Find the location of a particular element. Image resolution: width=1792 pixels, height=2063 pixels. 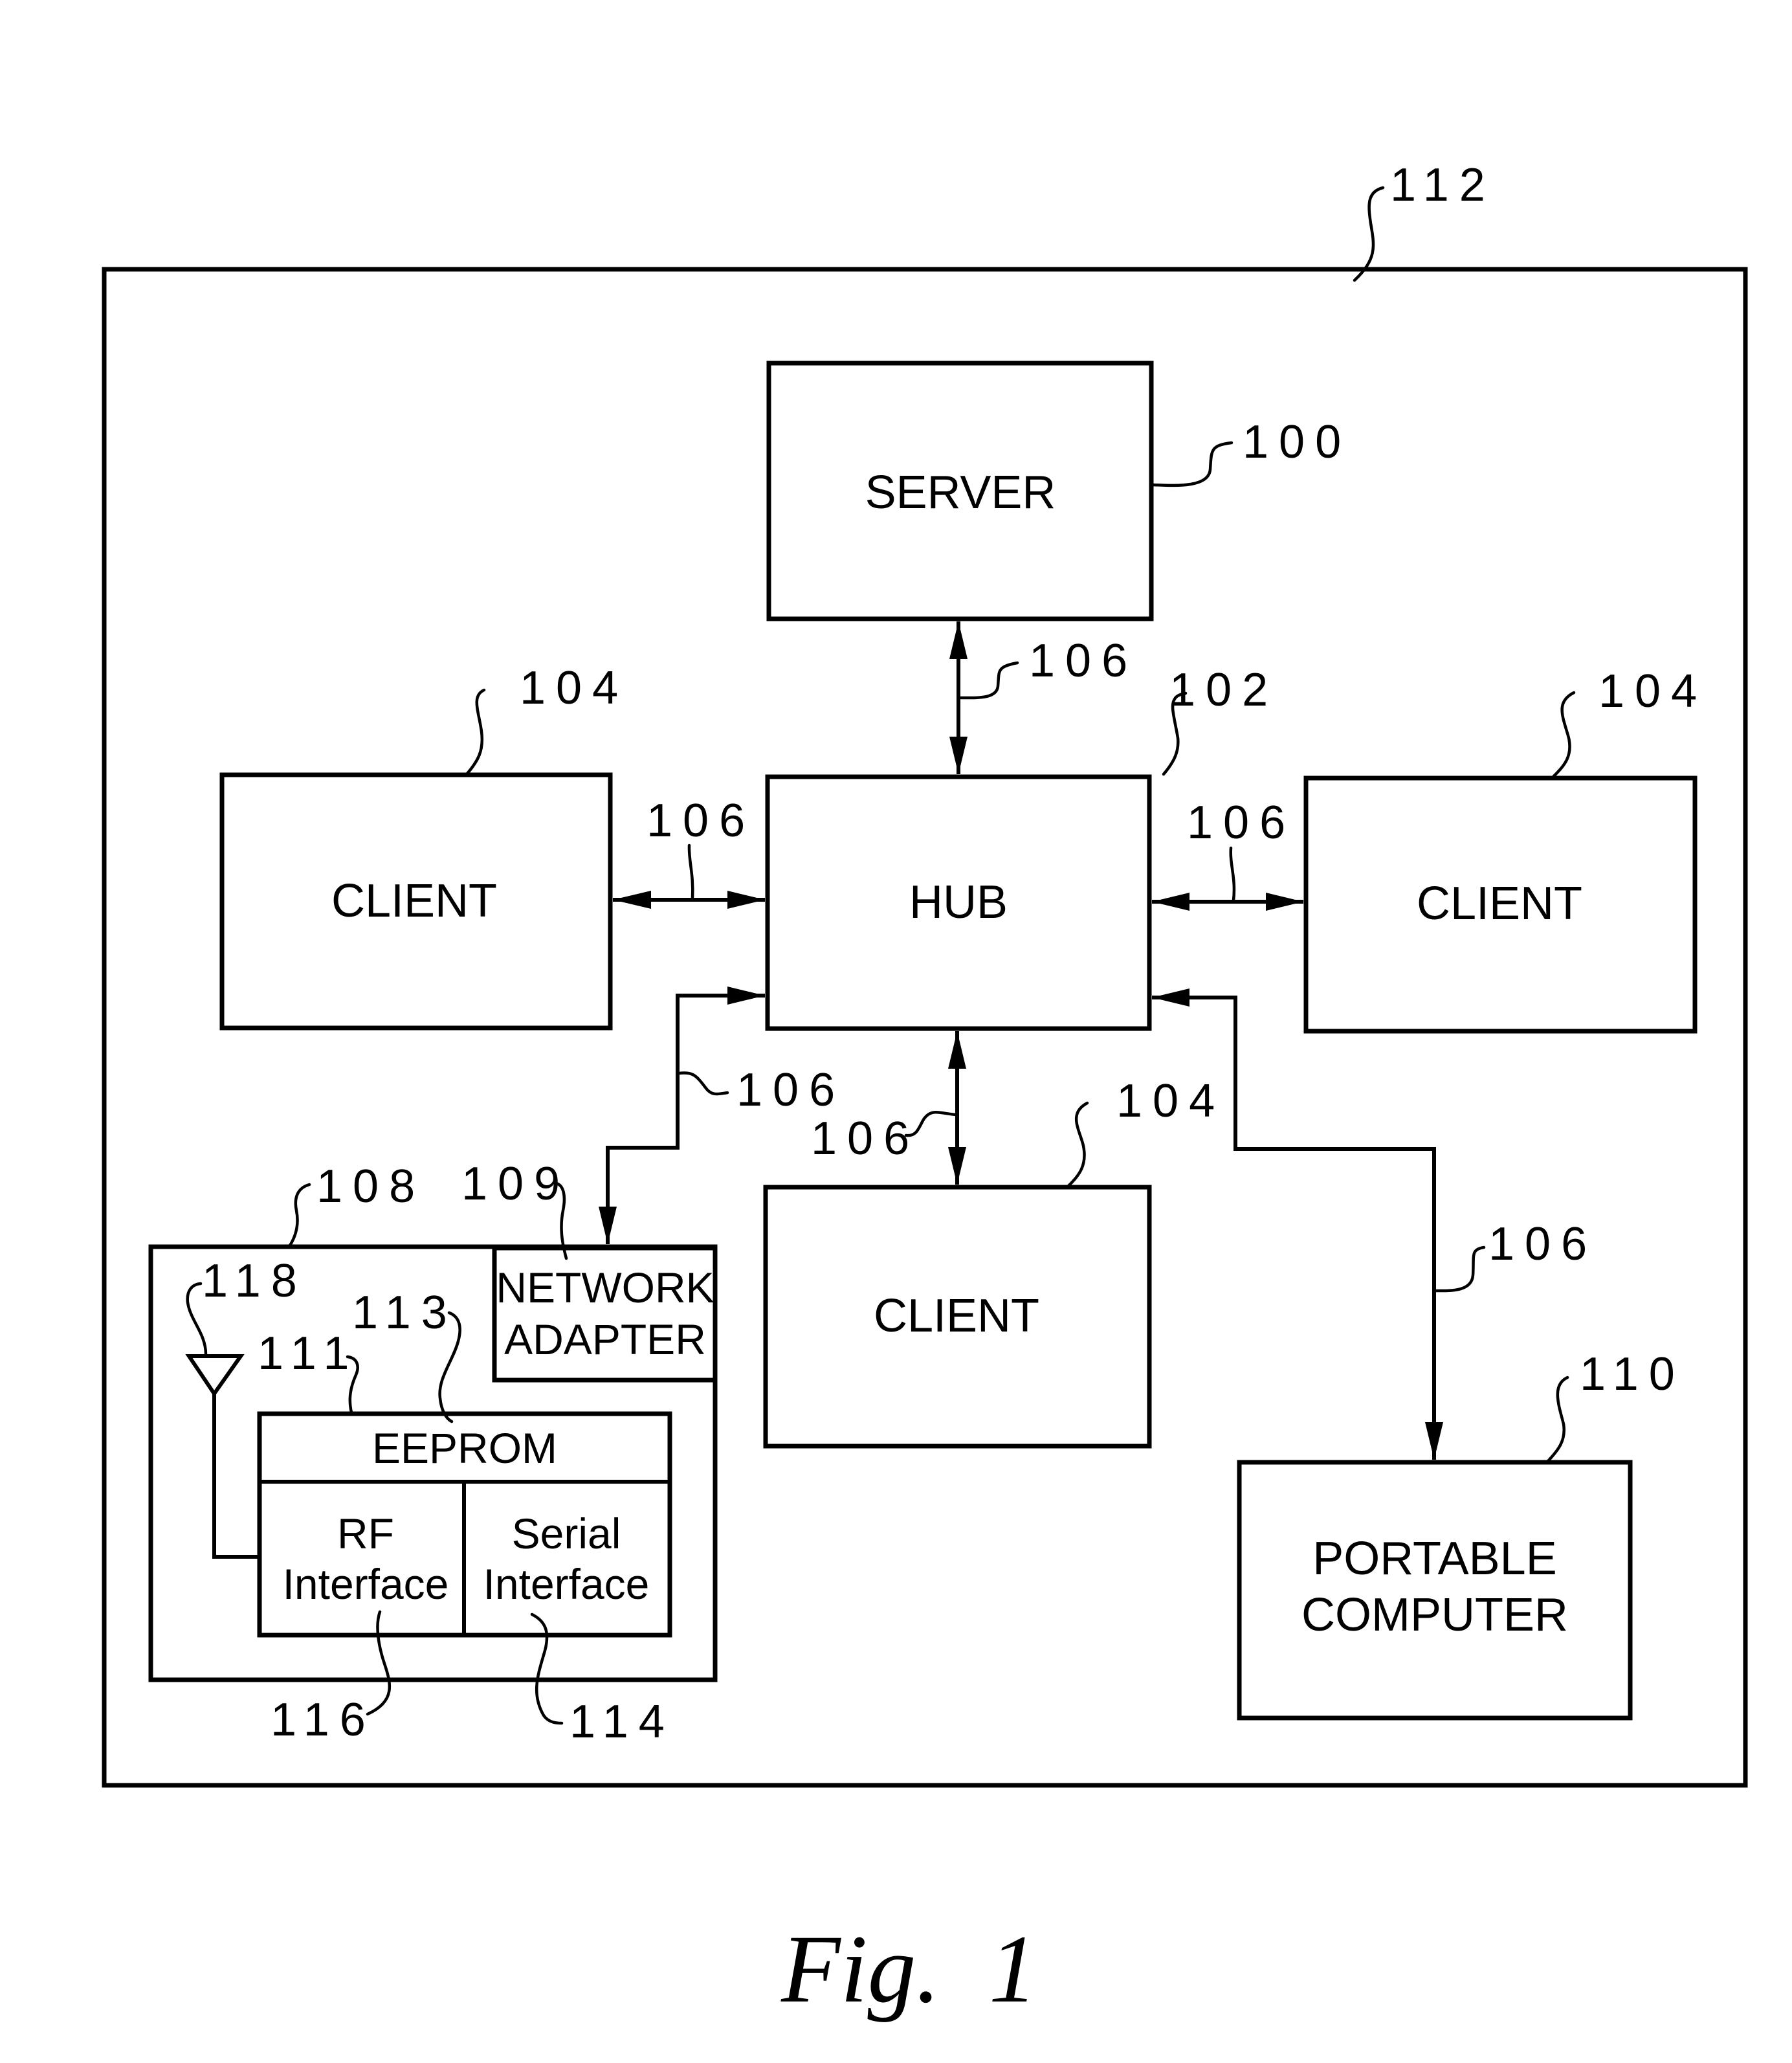

ref-112: 112 is located at coordinates (1443, 185).